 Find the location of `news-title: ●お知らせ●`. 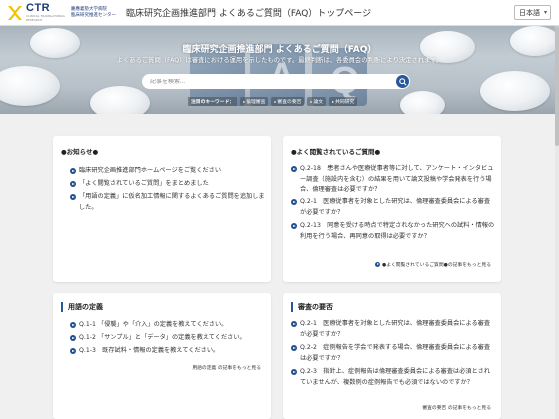

news-title: ●お知らせ● is located at coordinates (80, 152).